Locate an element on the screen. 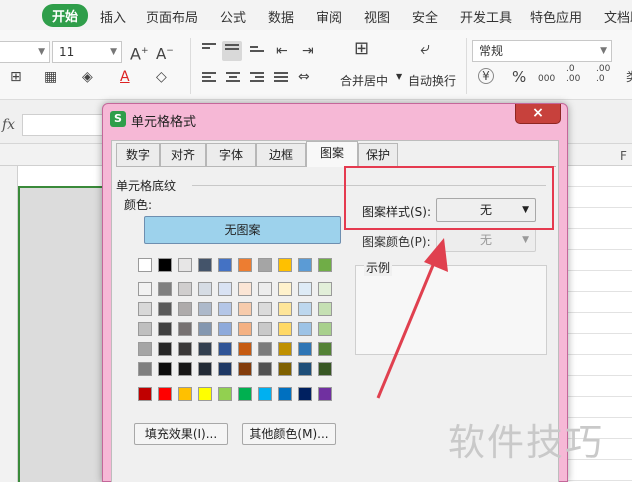 The width and height of the screenshot is (632, 482). align-center-icon is located at coordinates (233, 78).